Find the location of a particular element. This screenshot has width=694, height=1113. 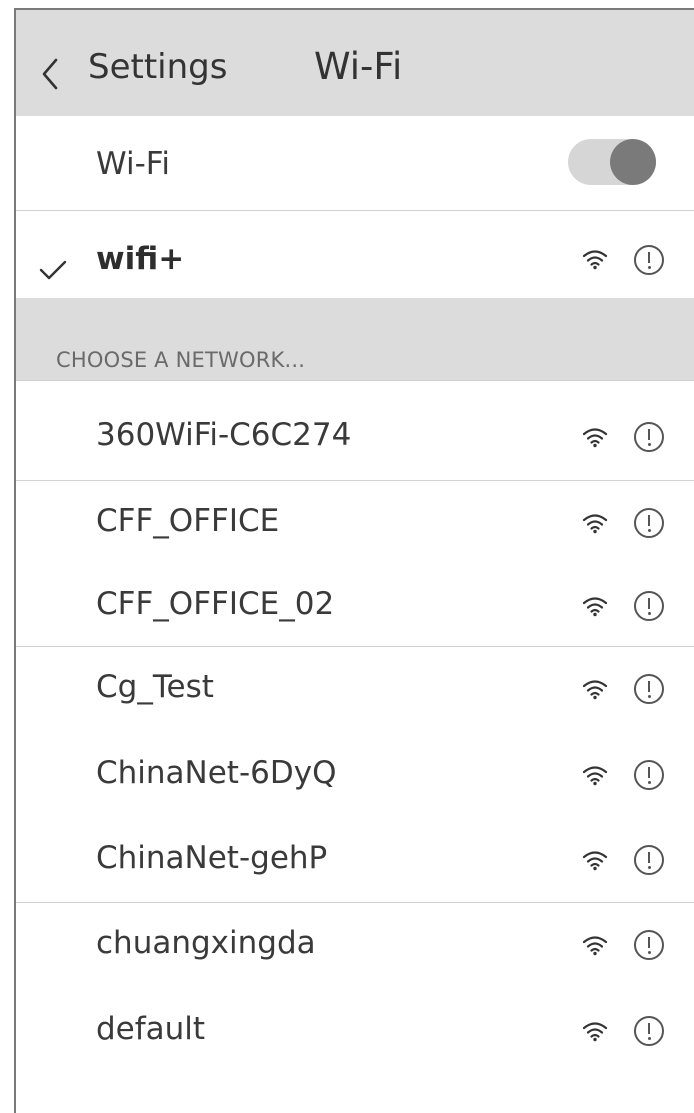

wifi-toggle-switch is located at coordinates (612, 162).